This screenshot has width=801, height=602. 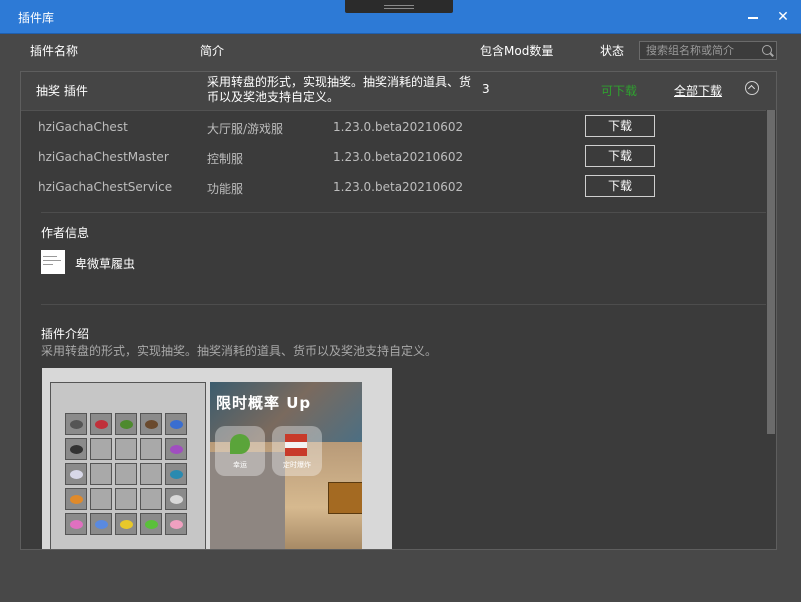 I want to click on author-section-title: 作者信息, so click(x=65, y=233).